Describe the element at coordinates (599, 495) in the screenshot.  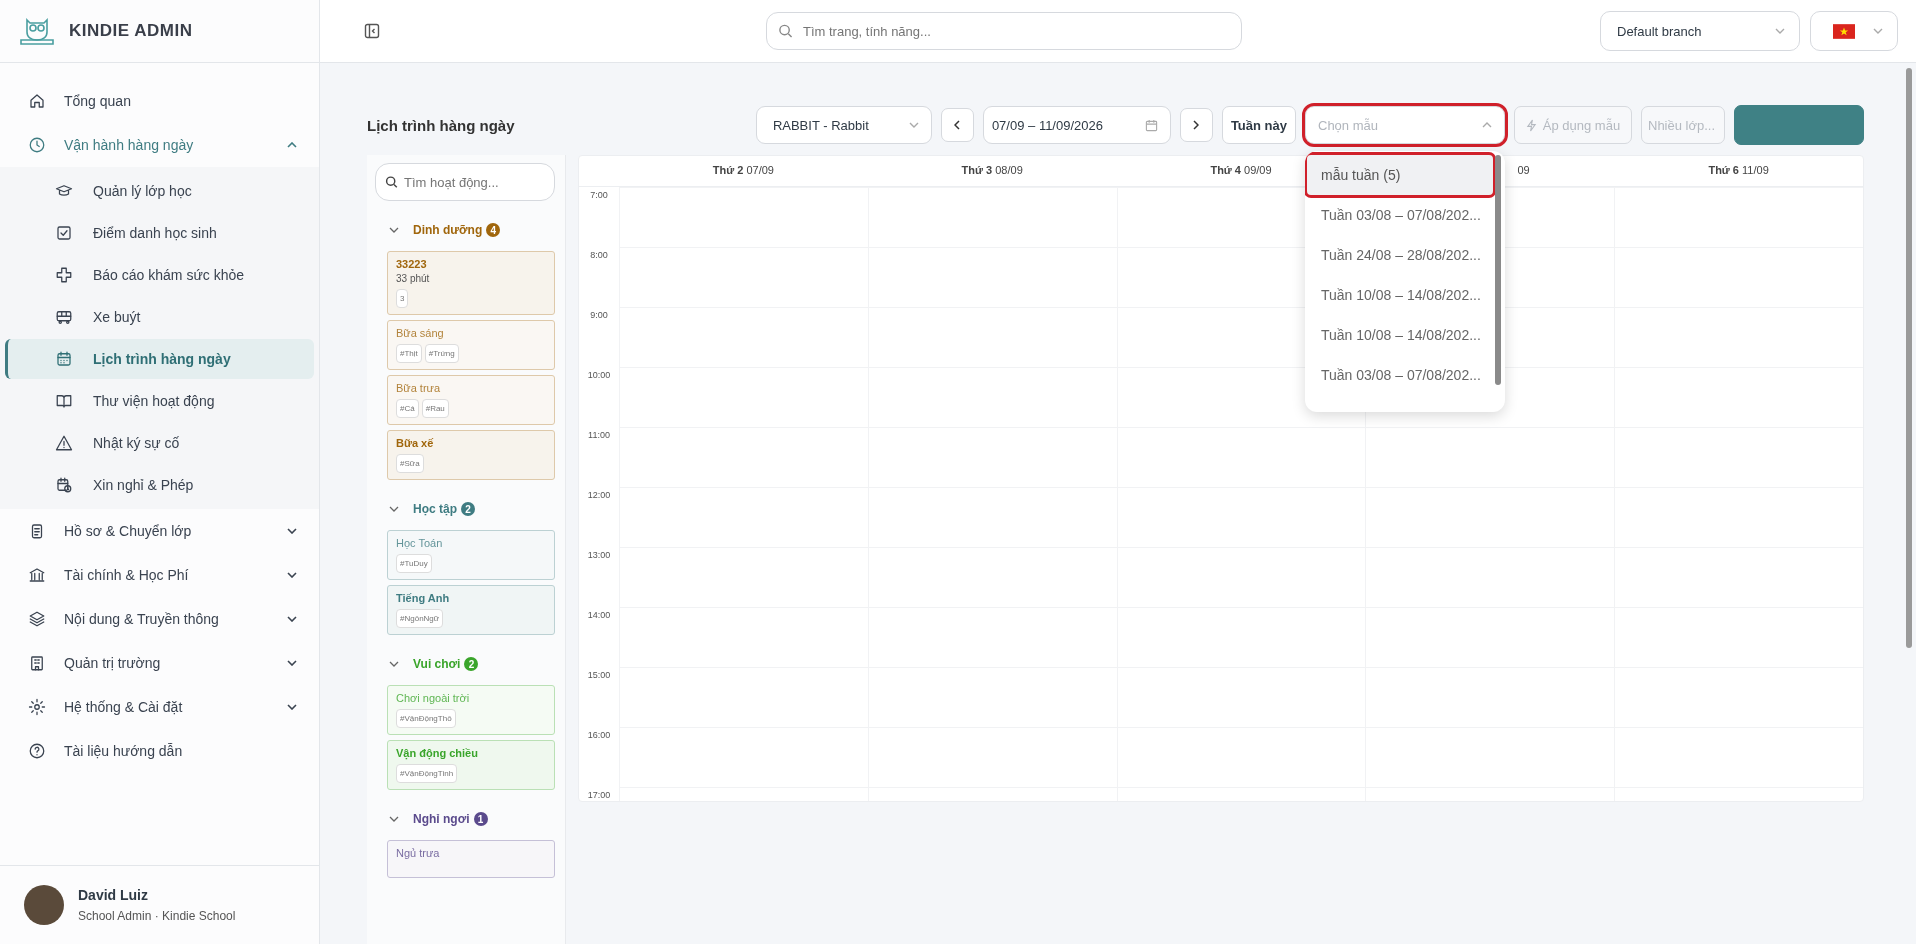
I see `hour-label: 12:00` at that location.